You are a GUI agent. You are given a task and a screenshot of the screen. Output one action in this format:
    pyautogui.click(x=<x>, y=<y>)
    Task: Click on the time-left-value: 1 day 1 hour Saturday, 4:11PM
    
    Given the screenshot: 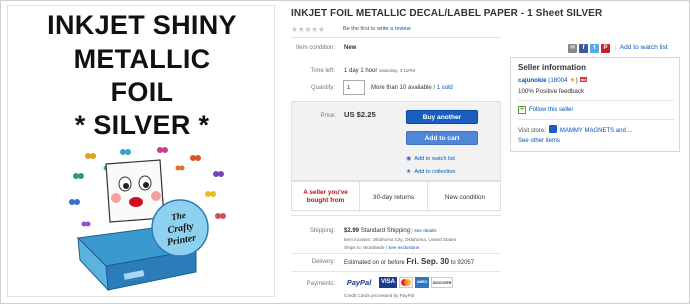 What is the action you would take?
    pyautogui.click(x=379, y=71)
    